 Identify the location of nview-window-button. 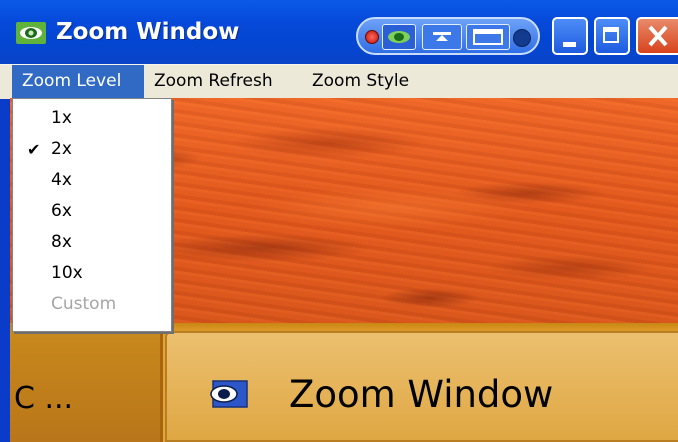
(488, 37).